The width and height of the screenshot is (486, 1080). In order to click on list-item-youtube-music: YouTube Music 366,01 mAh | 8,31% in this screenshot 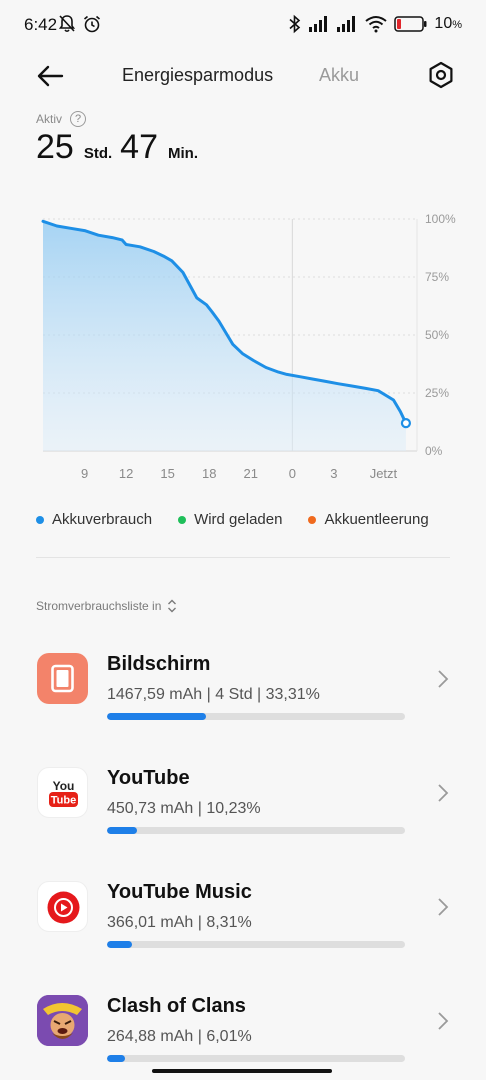, I will do `click(243, 931)`.